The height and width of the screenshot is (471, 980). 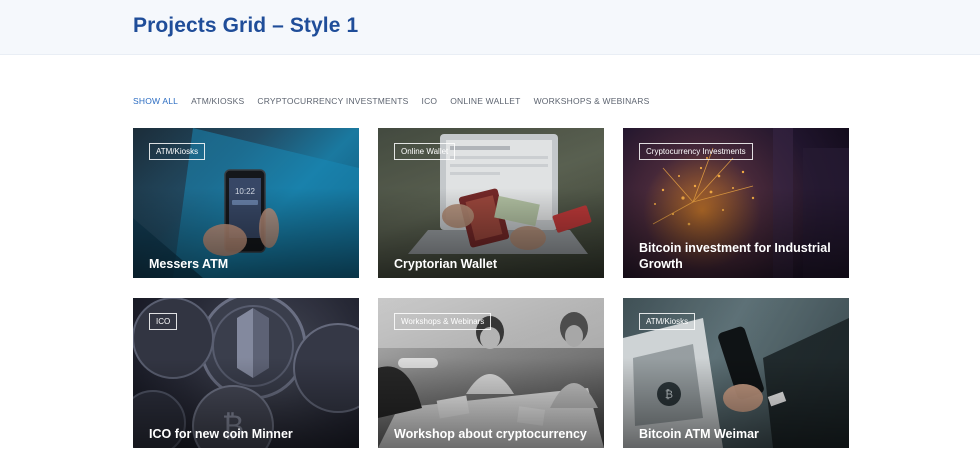 I want to click on filter-show-all: SHOW ALL, so click(x=155, y=101).